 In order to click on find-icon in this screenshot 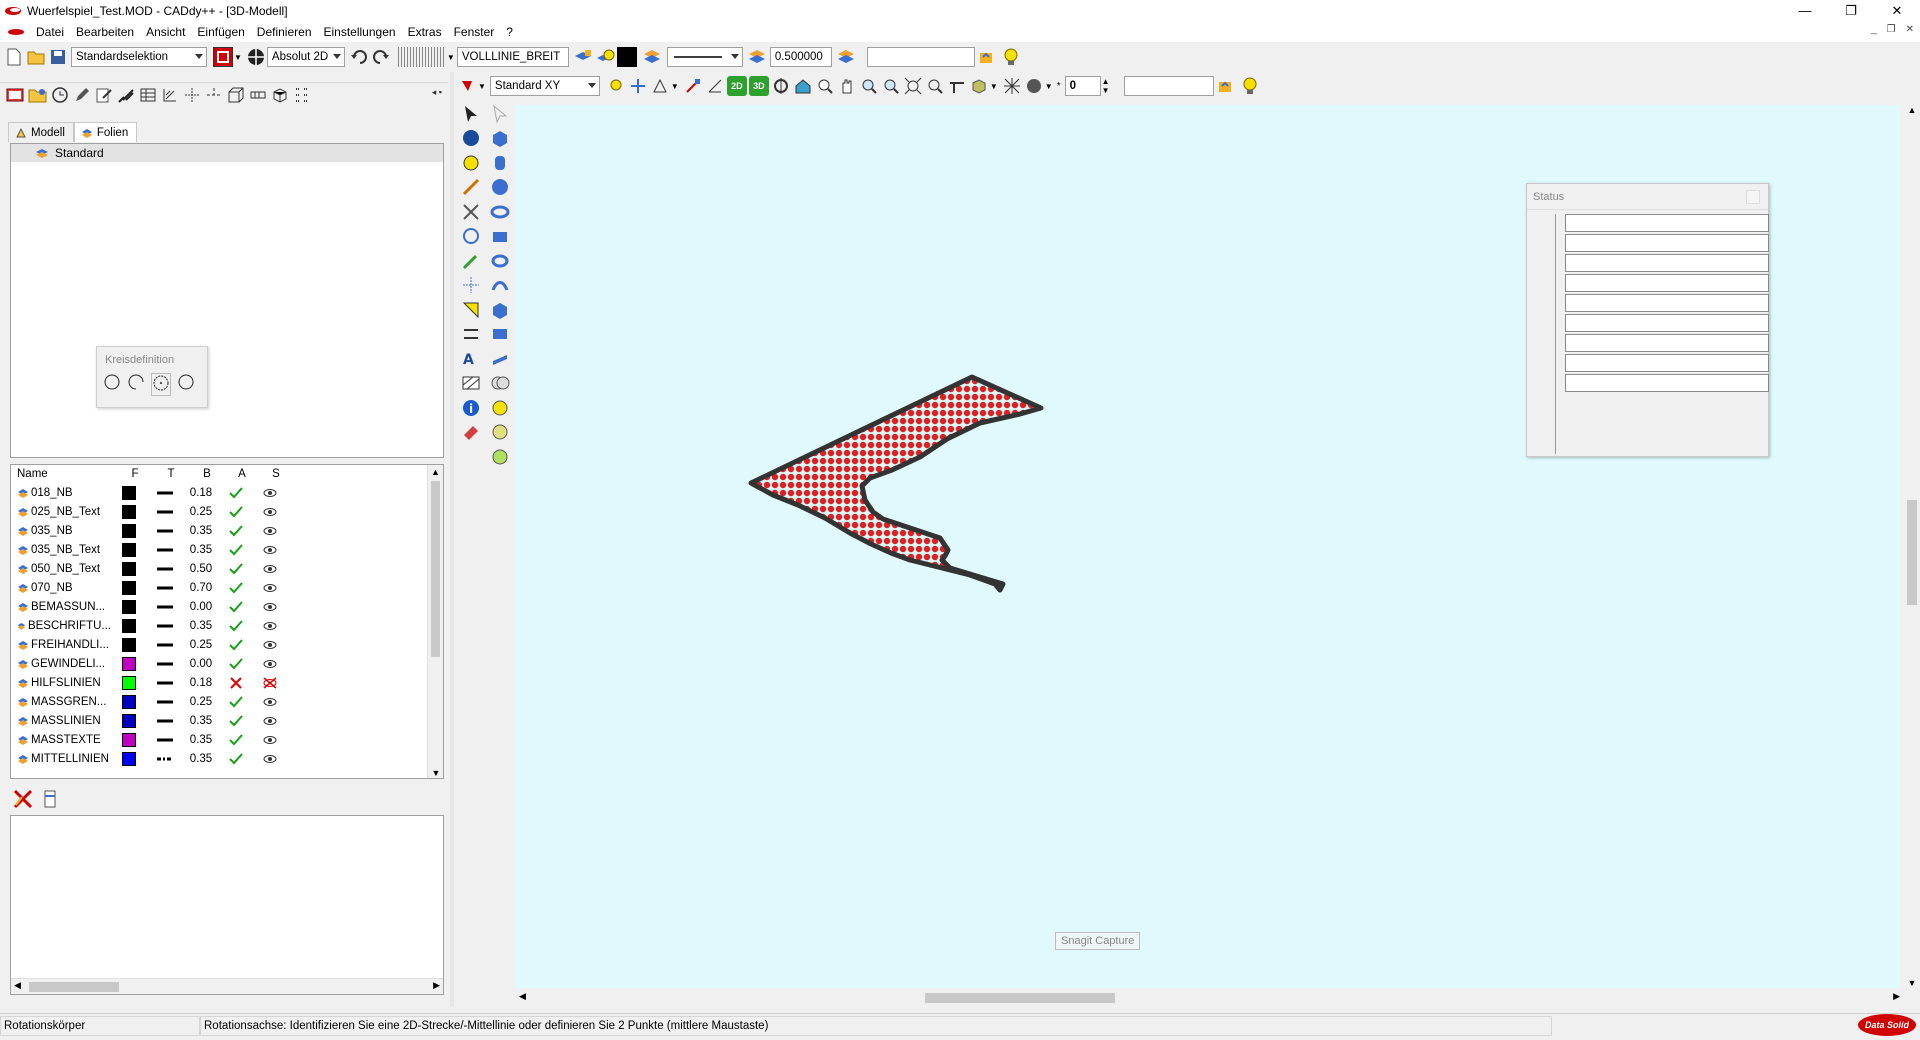, I will do `click(989, 57)`.